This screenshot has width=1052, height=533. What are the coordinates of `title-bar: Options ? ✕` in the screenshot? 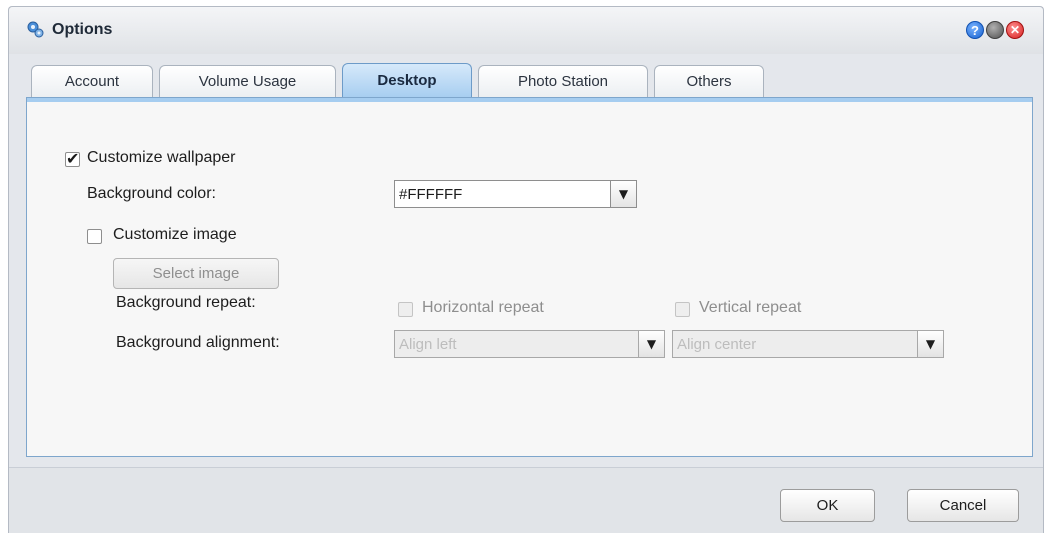 It's located at (526, 30).